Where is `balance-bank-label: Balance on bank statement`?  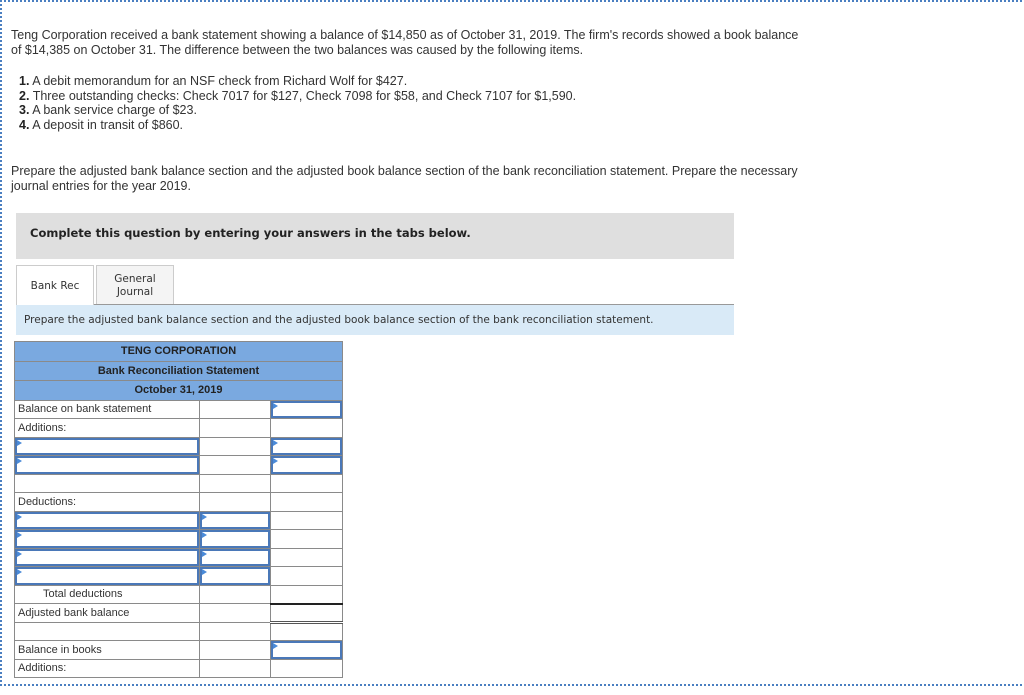 balance-bank-label: Balance on bank statement is located at coordinates (85, 409).